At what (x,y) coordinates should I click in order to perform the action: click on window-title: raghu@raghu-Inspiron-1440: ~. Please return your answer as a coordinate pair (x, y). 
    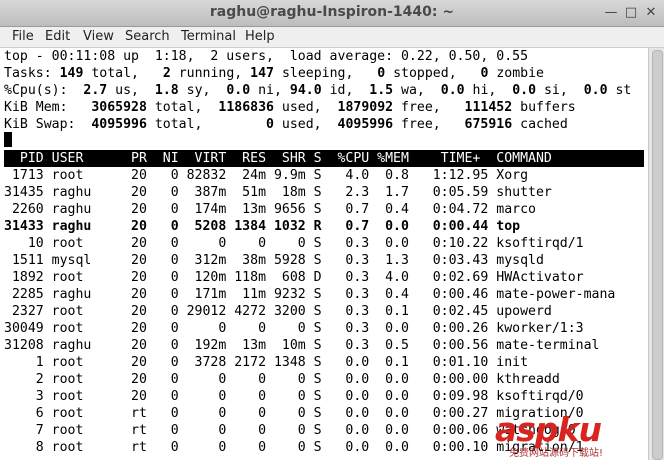
    Looking at the image, I should click on (332, 12).